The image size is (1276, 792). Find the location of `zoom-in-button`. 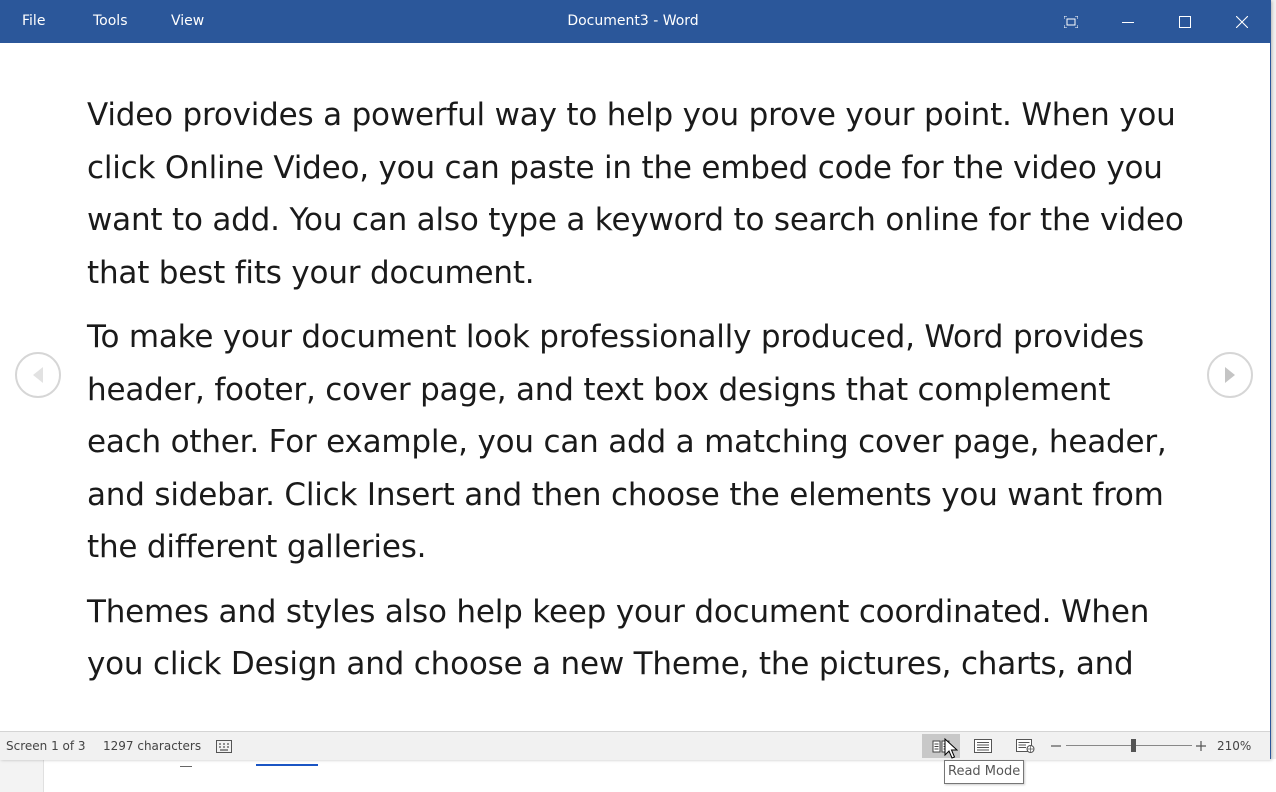

zoom-in-button is located at coordinates (1201, 746).